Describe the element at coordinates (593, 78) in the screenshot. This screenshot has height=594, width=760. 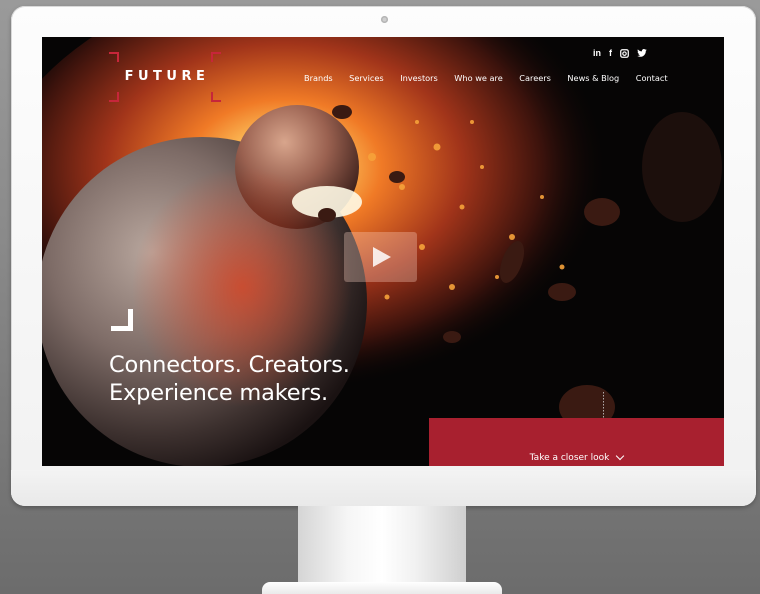
I see `nav-item-news-blog: News & Blog` at that location.